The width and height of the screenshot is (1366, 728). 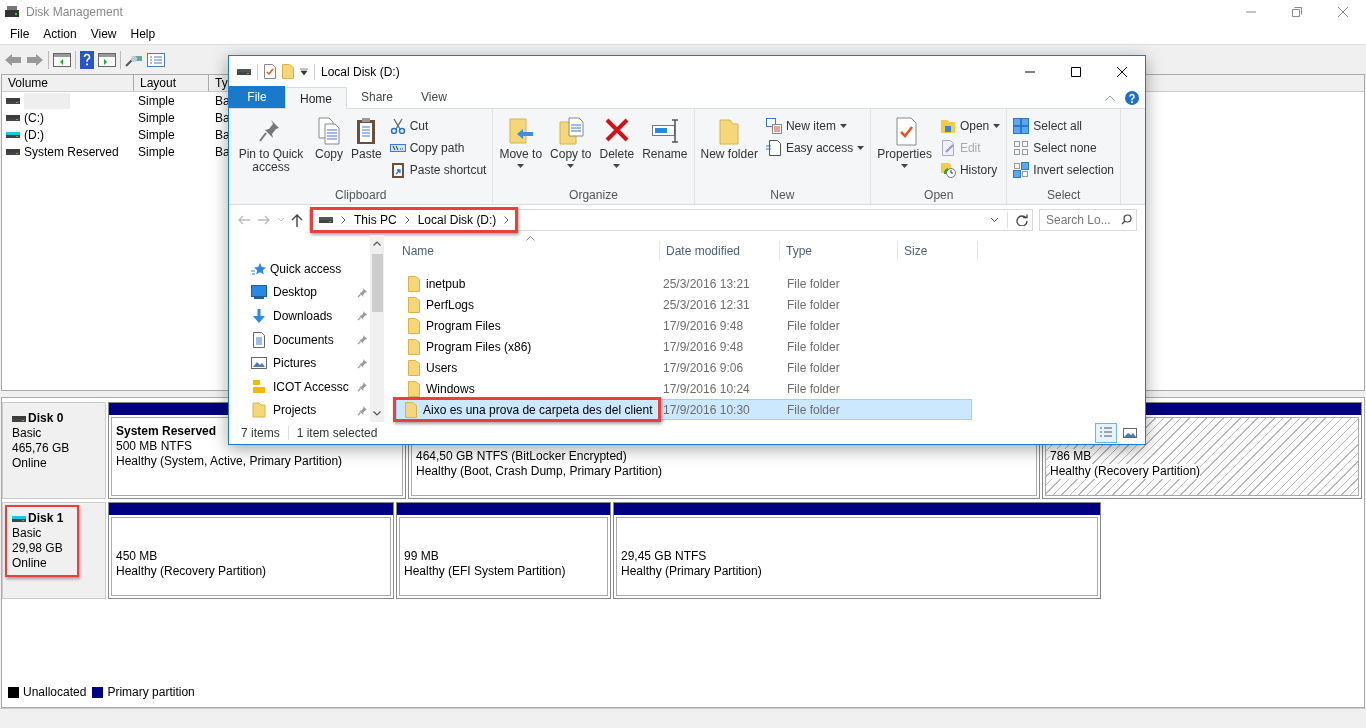 I want to click on file-name: PerfLogs, so click(x=450, y=304).